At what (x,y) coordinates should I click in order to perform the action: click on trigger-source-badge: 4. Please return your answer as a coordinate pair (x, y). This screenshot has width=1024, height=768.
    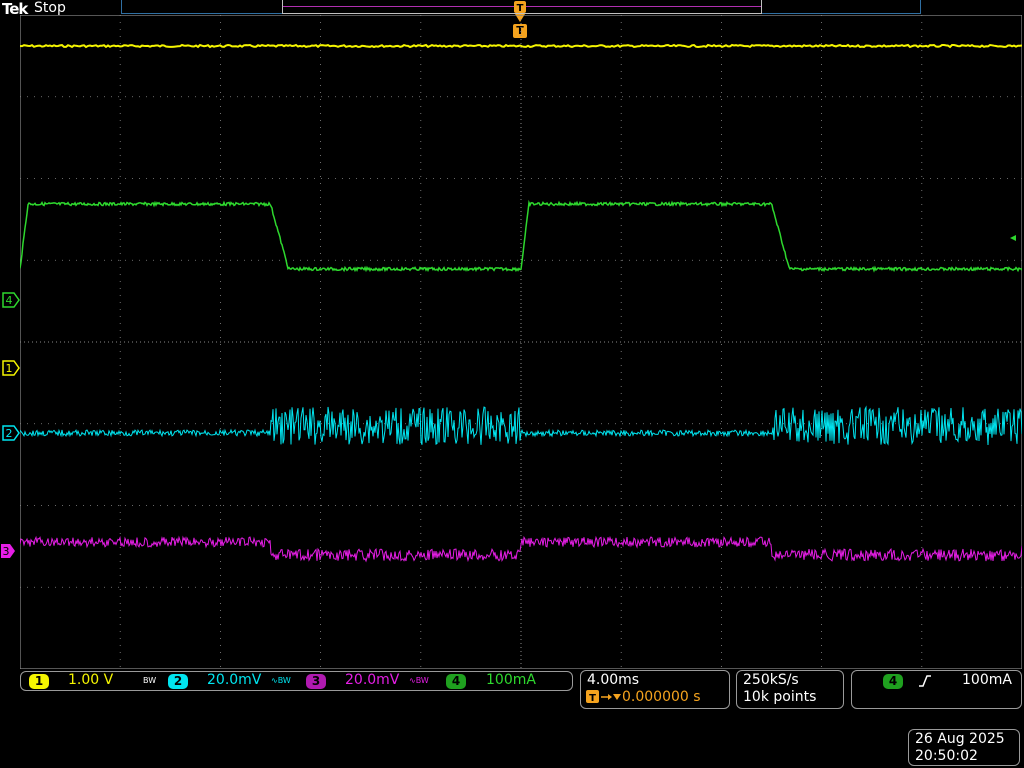
    Looking at the image, I should click on (893, 681).